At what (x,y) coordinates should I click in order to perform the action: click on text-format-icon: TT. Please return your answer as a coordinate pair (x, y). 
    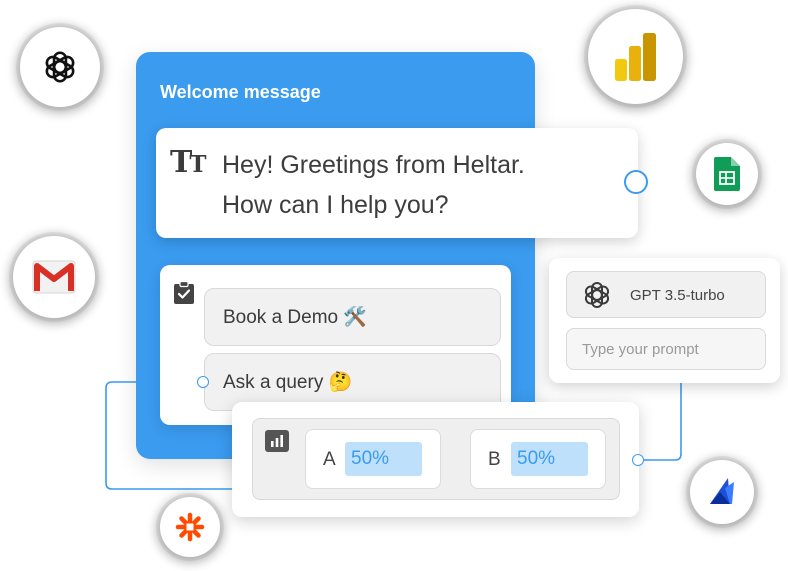
    Looking at the image, I should click on (188, 162).